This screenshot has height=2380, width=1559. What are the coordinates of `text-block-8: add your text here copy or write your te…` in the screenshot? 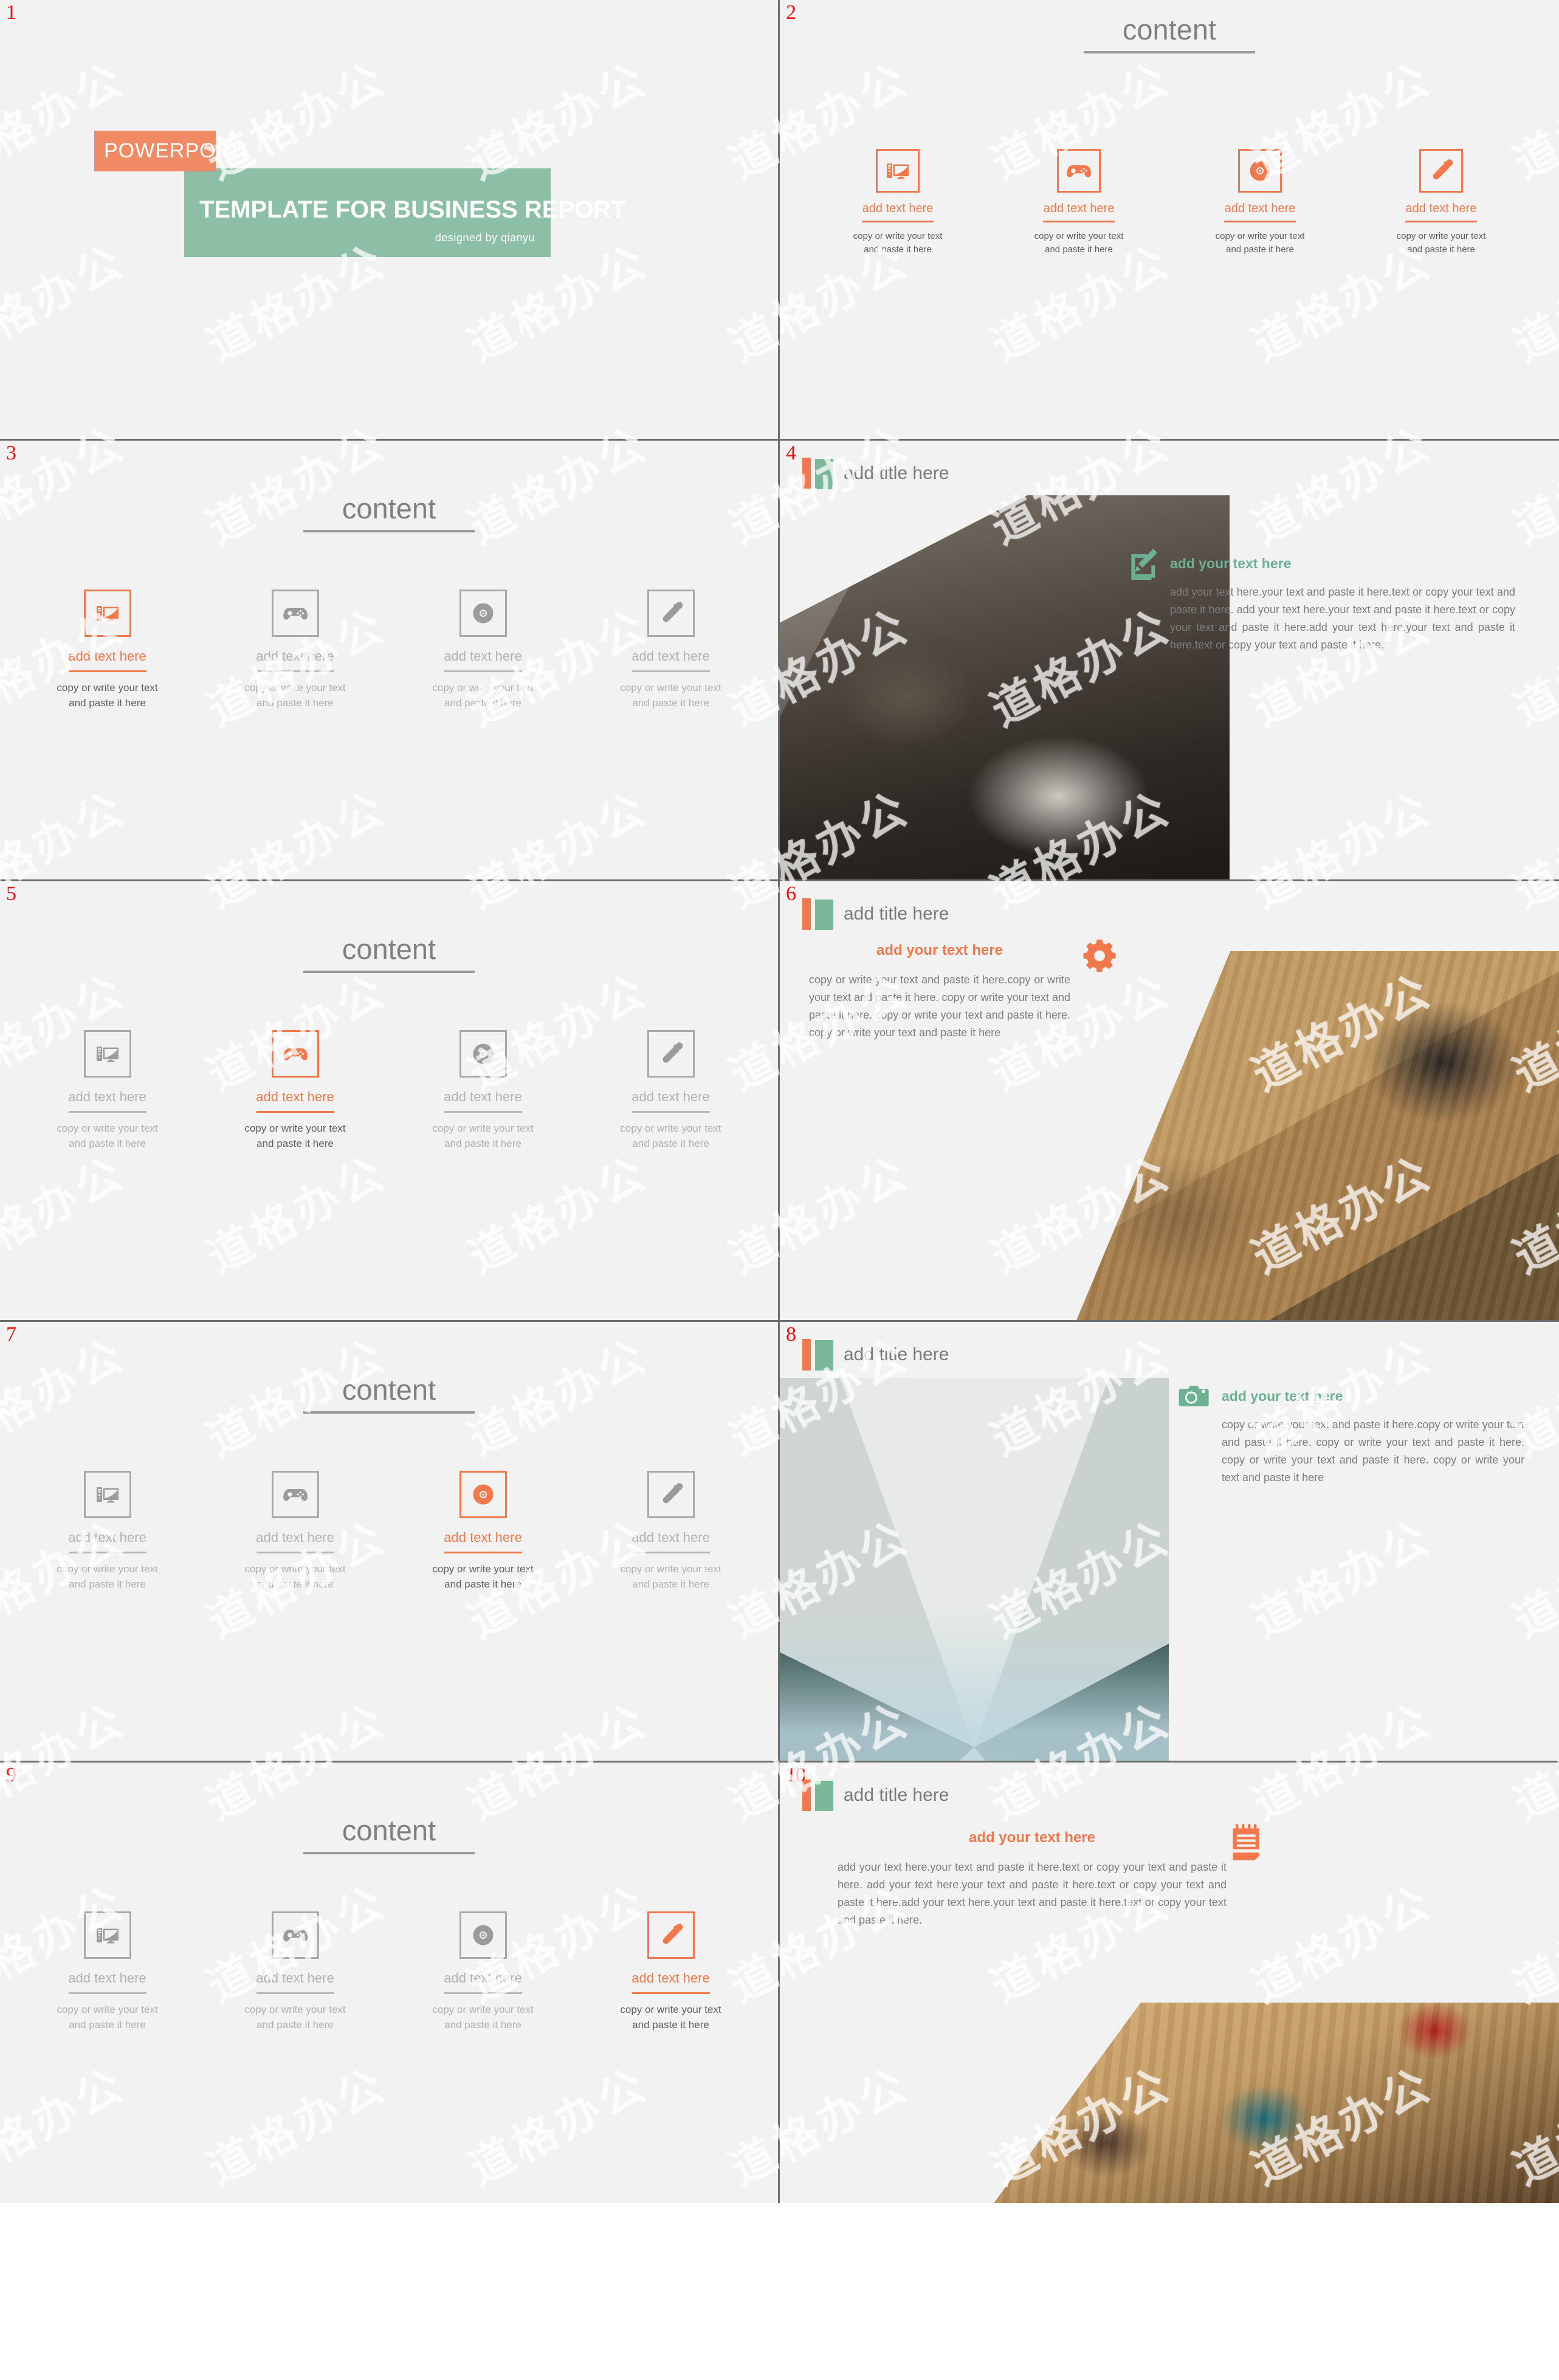 It's located at (1351, 1433).